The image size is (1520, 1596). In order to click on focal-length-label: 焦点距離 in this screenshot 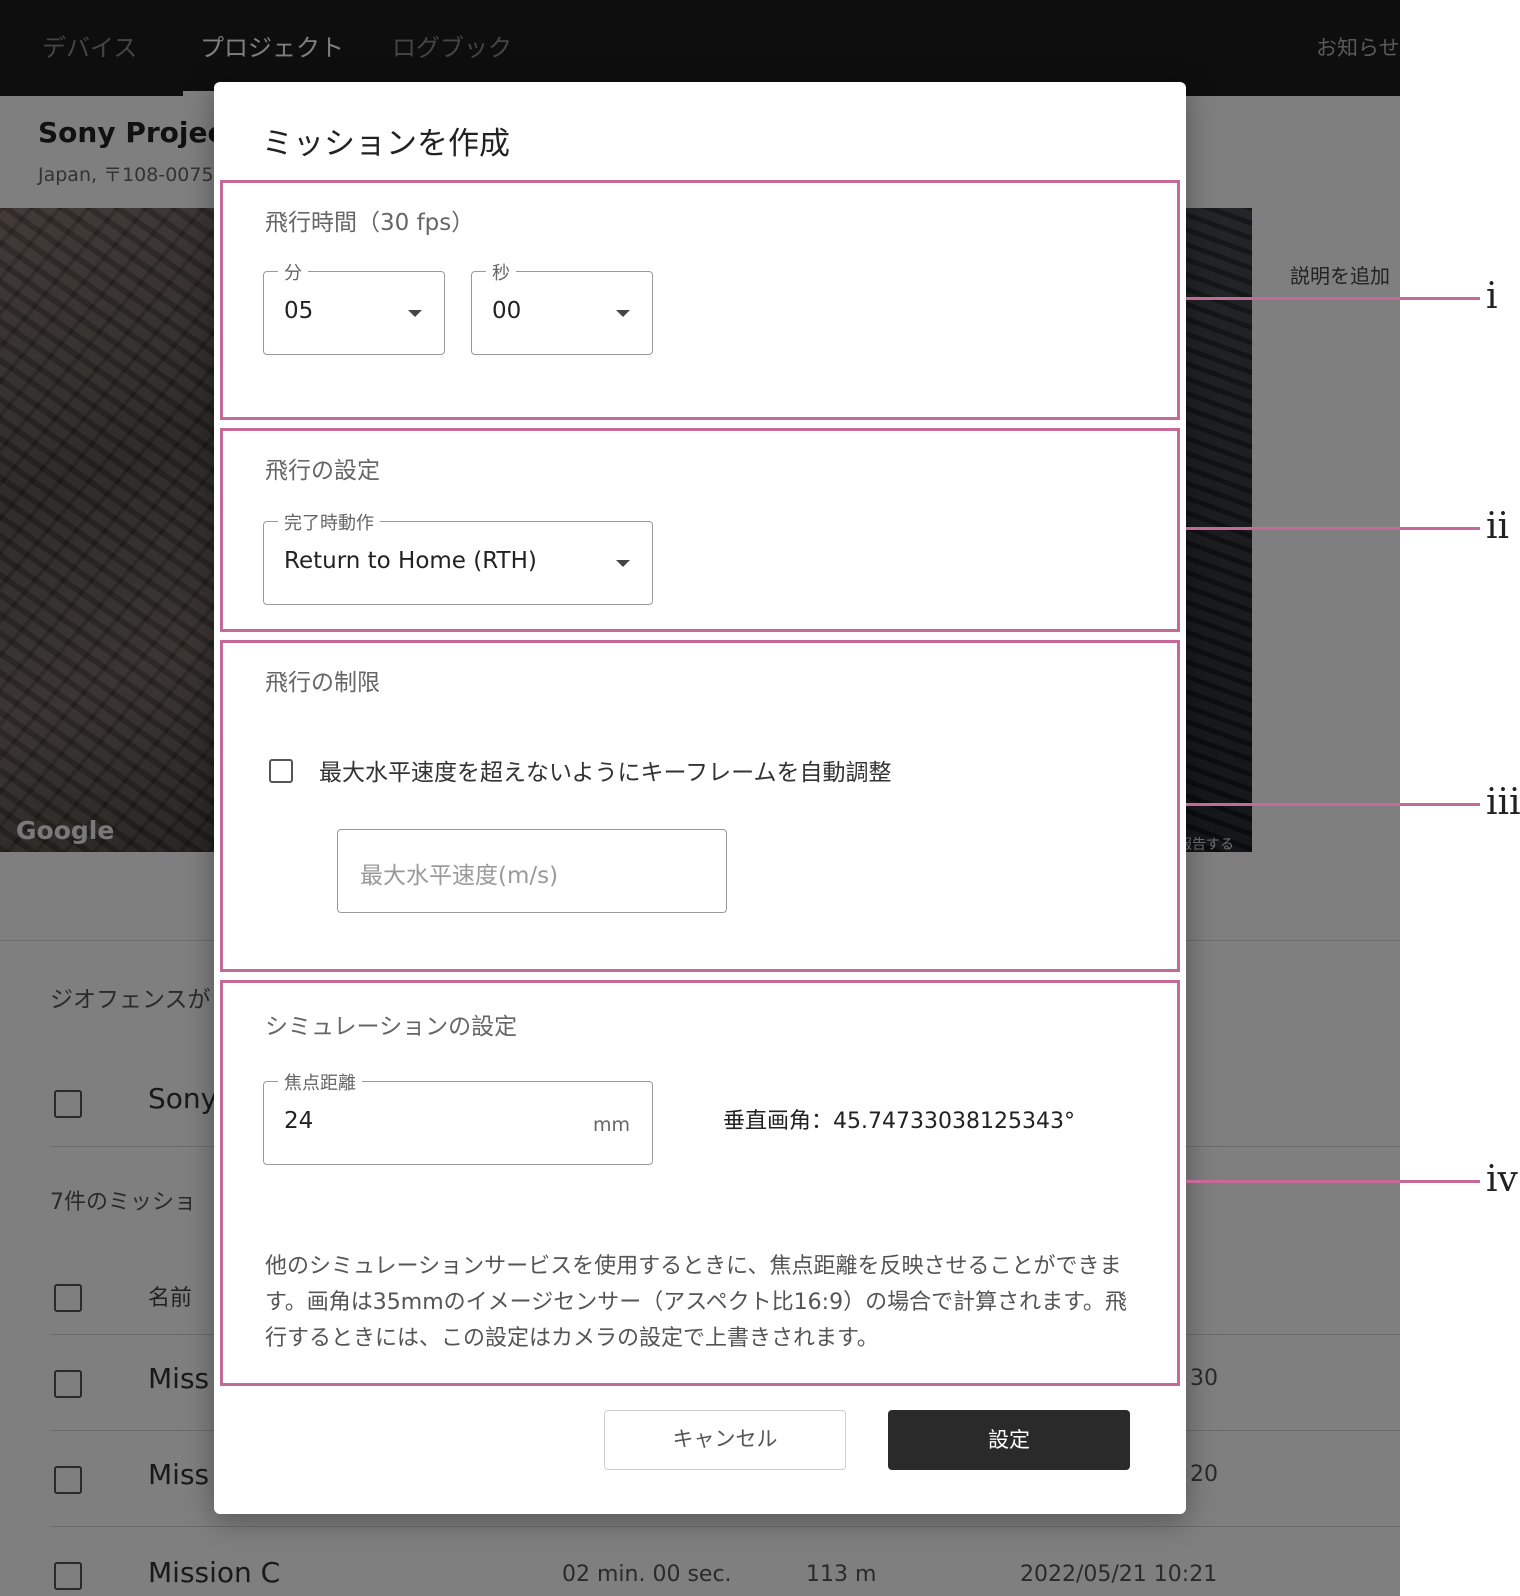, I will do `click(320, 1082)`.